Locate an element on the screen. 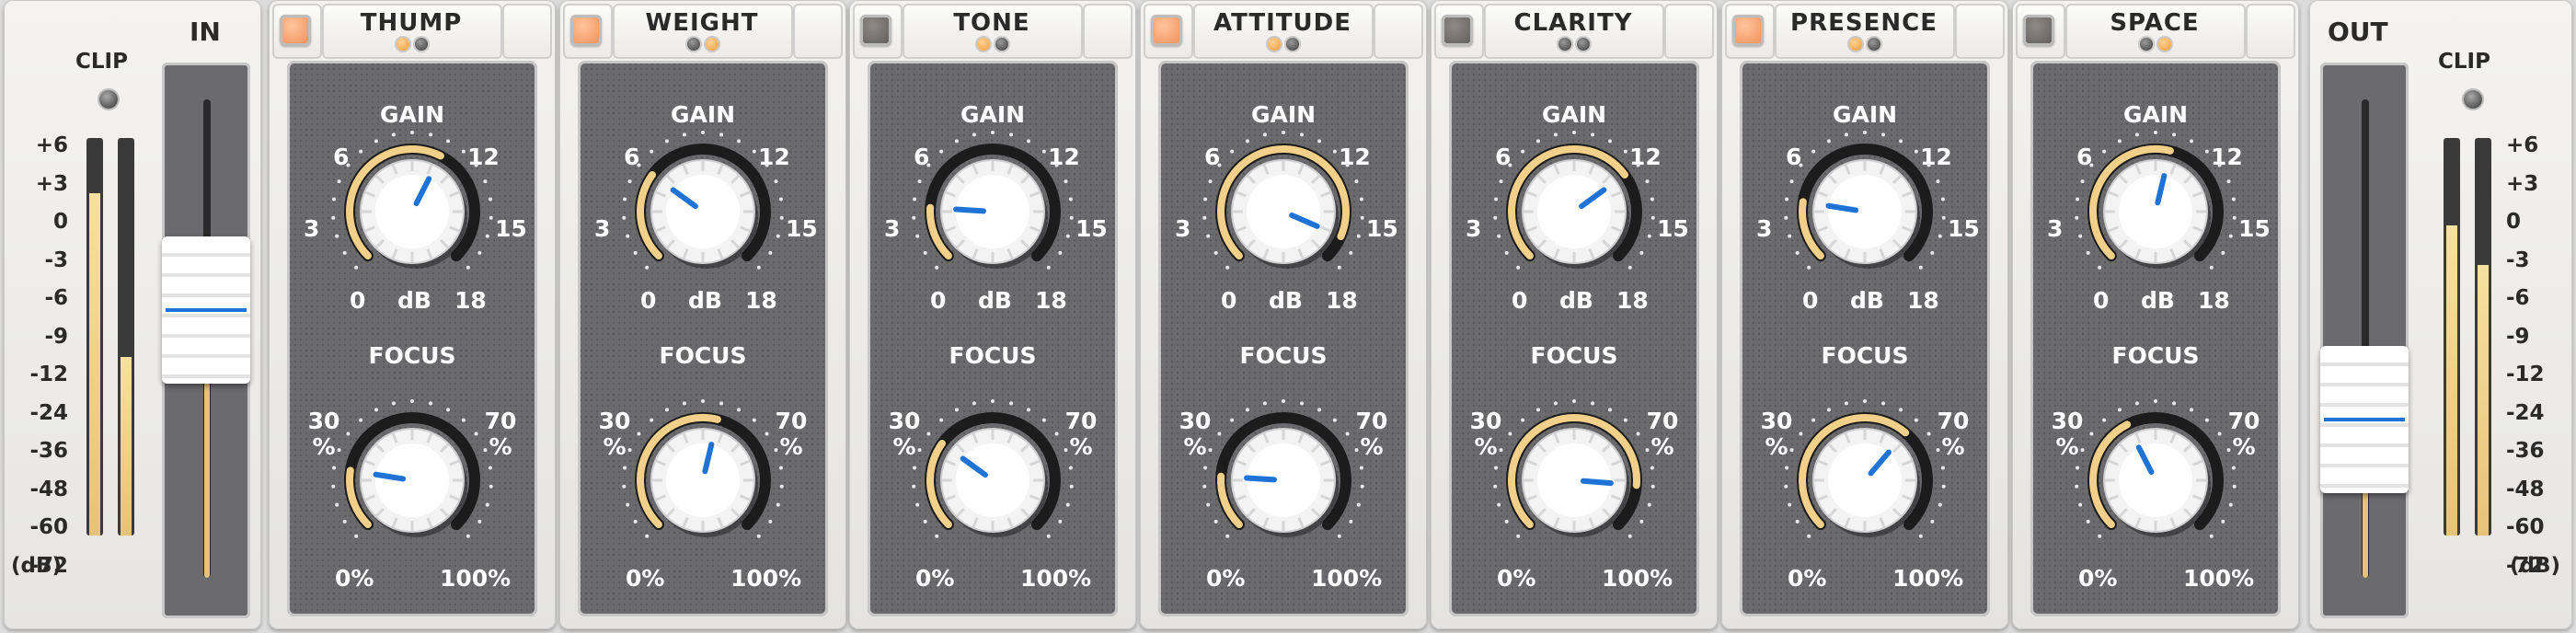 This screenshot has height=633, width=2576. output-title: OUT is located at coordinates (2358, 32).